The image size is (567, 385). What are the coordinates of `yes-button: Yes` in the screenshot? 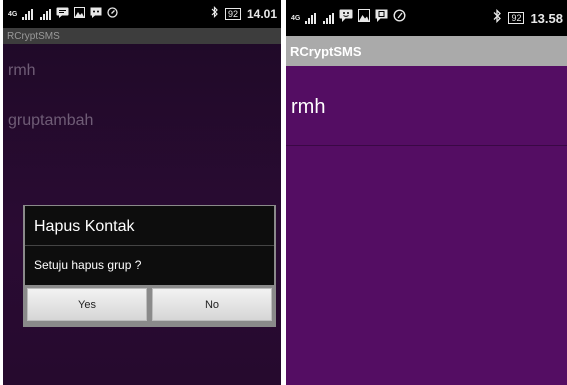 It's located at (87, 304).